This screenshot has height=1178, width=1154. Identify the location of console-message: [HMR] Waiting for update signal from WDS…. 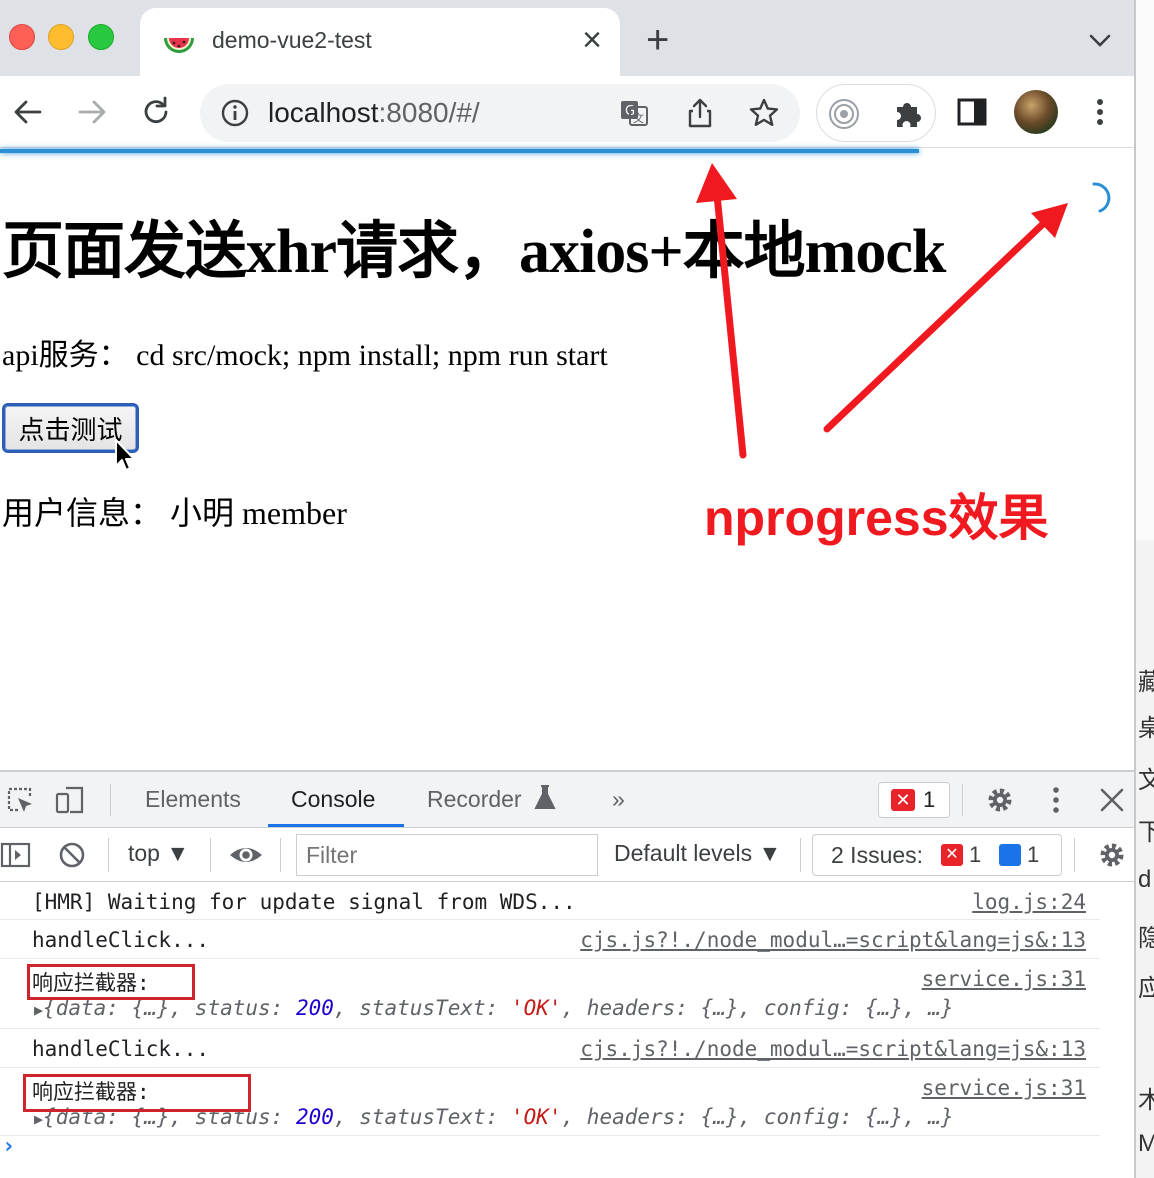
(550, 901).